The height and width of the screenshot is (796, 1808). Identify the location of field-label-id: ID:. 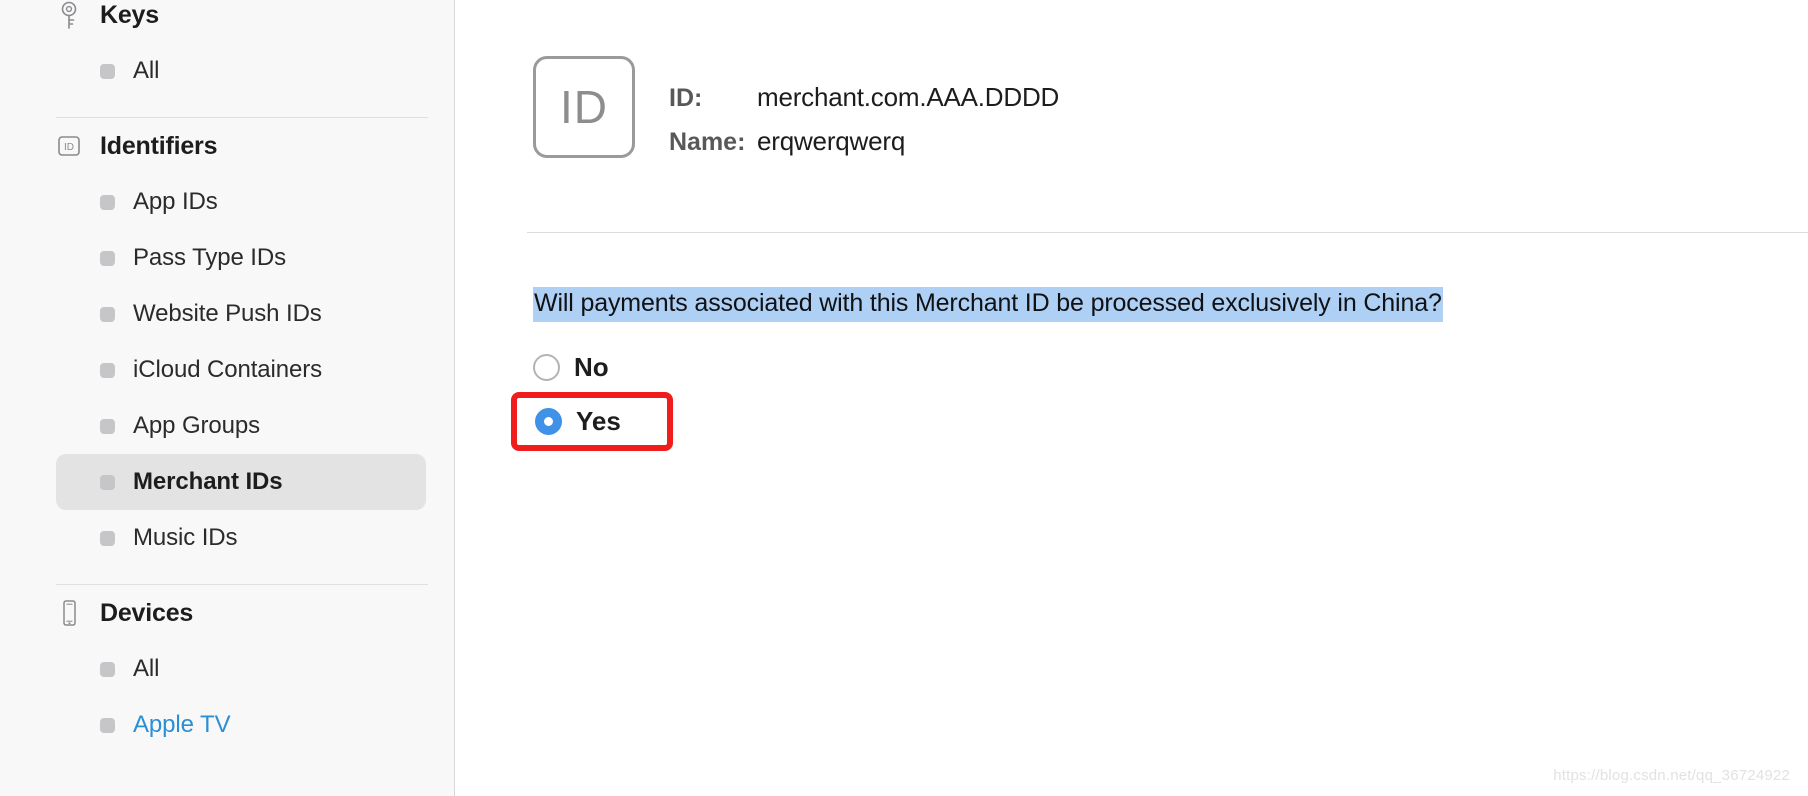
(686, 98).